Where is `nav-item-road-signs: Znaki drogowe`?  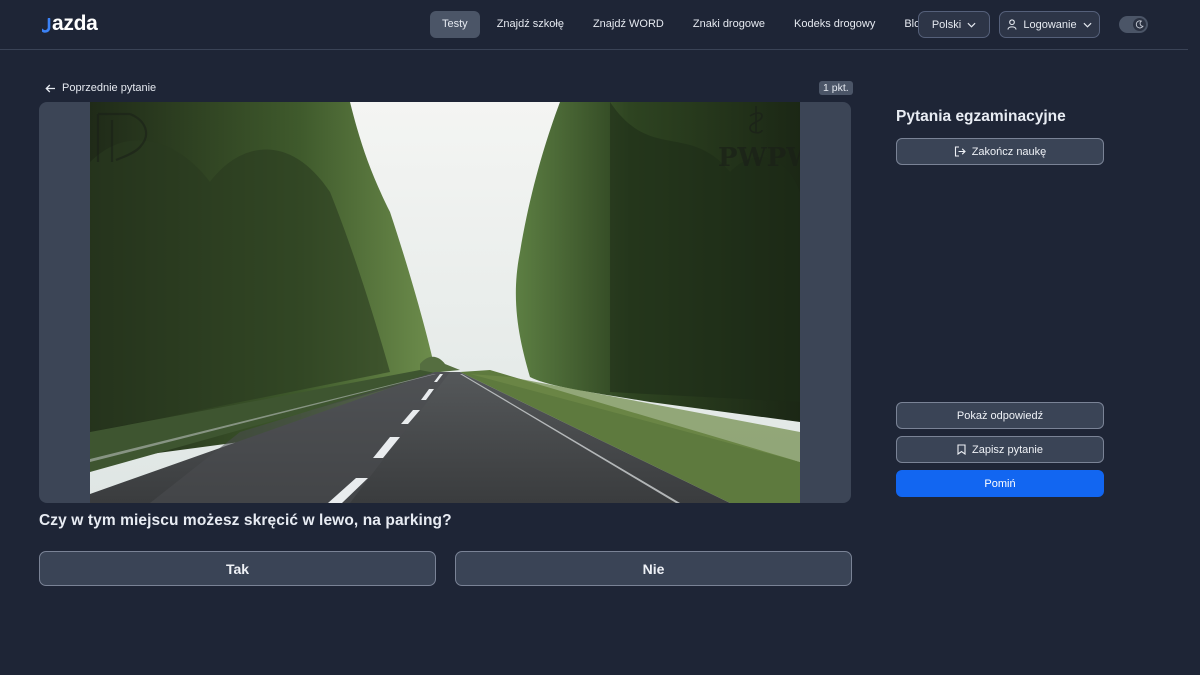 nav-item-road-signs: Znaki drogowe is located at coordinates (729, 24).